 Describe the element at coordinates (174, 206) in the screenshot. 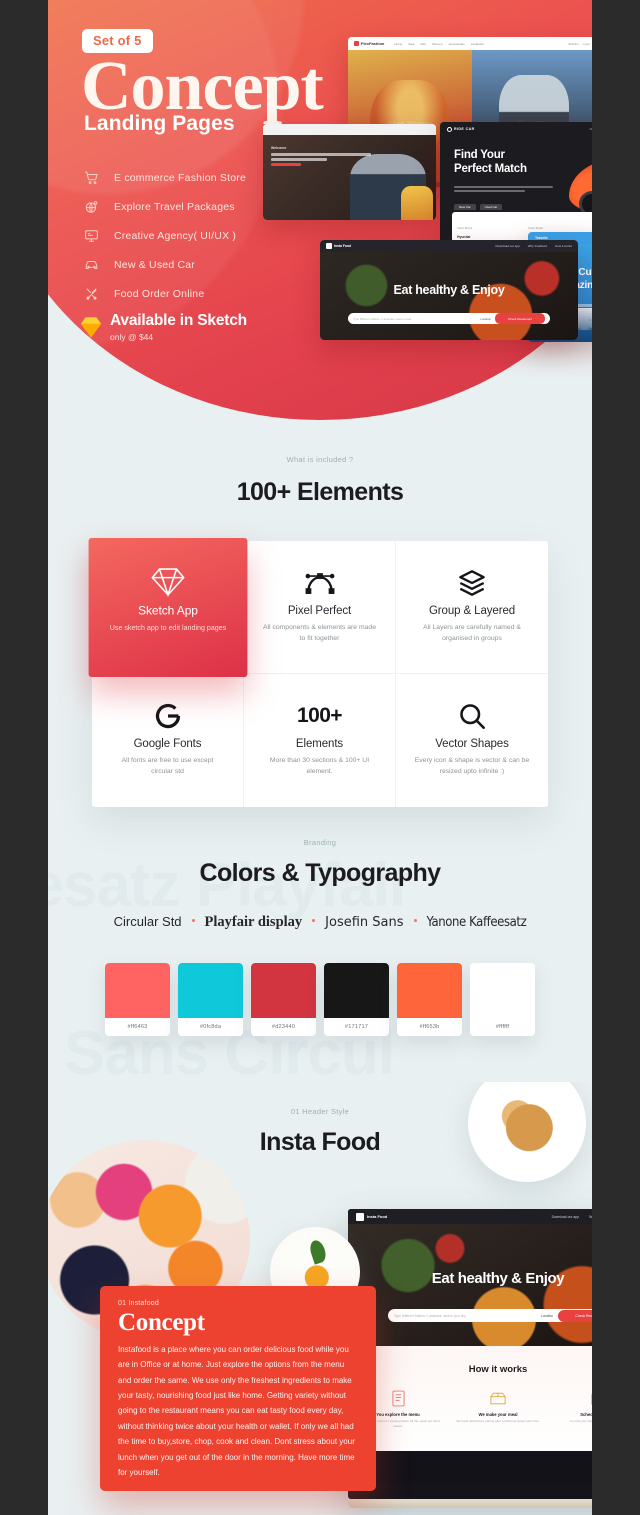

I see `hero-feature-label: Explore Travel Packages` at that location.